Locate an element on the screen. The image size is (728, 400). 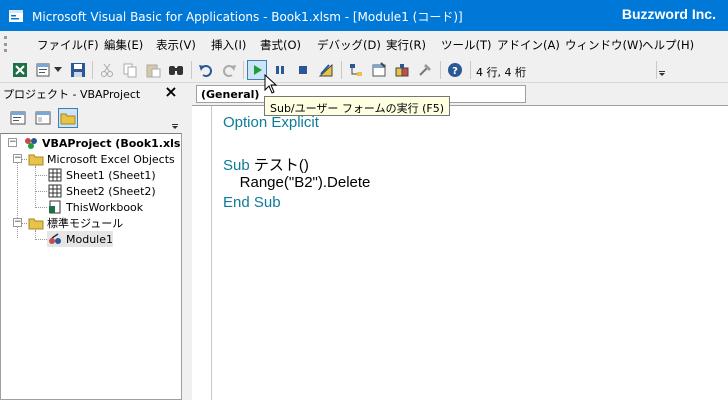
tree-item-sheet2: Sheet2 (Sheet2) is located at coordinates (101, 191).